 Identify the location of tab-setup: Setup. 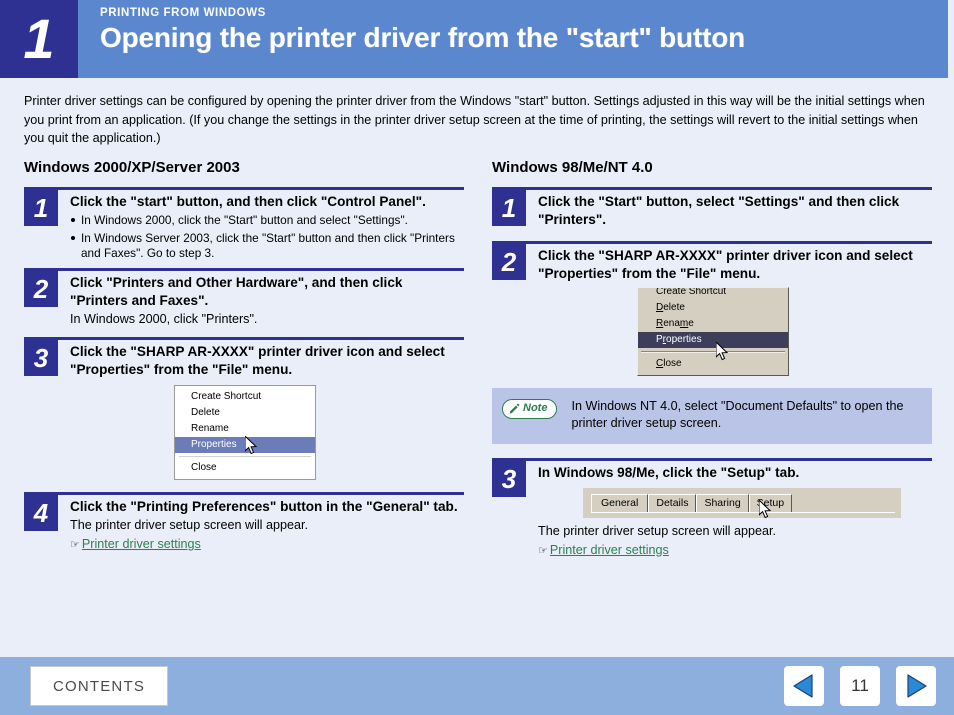
(770, 502).